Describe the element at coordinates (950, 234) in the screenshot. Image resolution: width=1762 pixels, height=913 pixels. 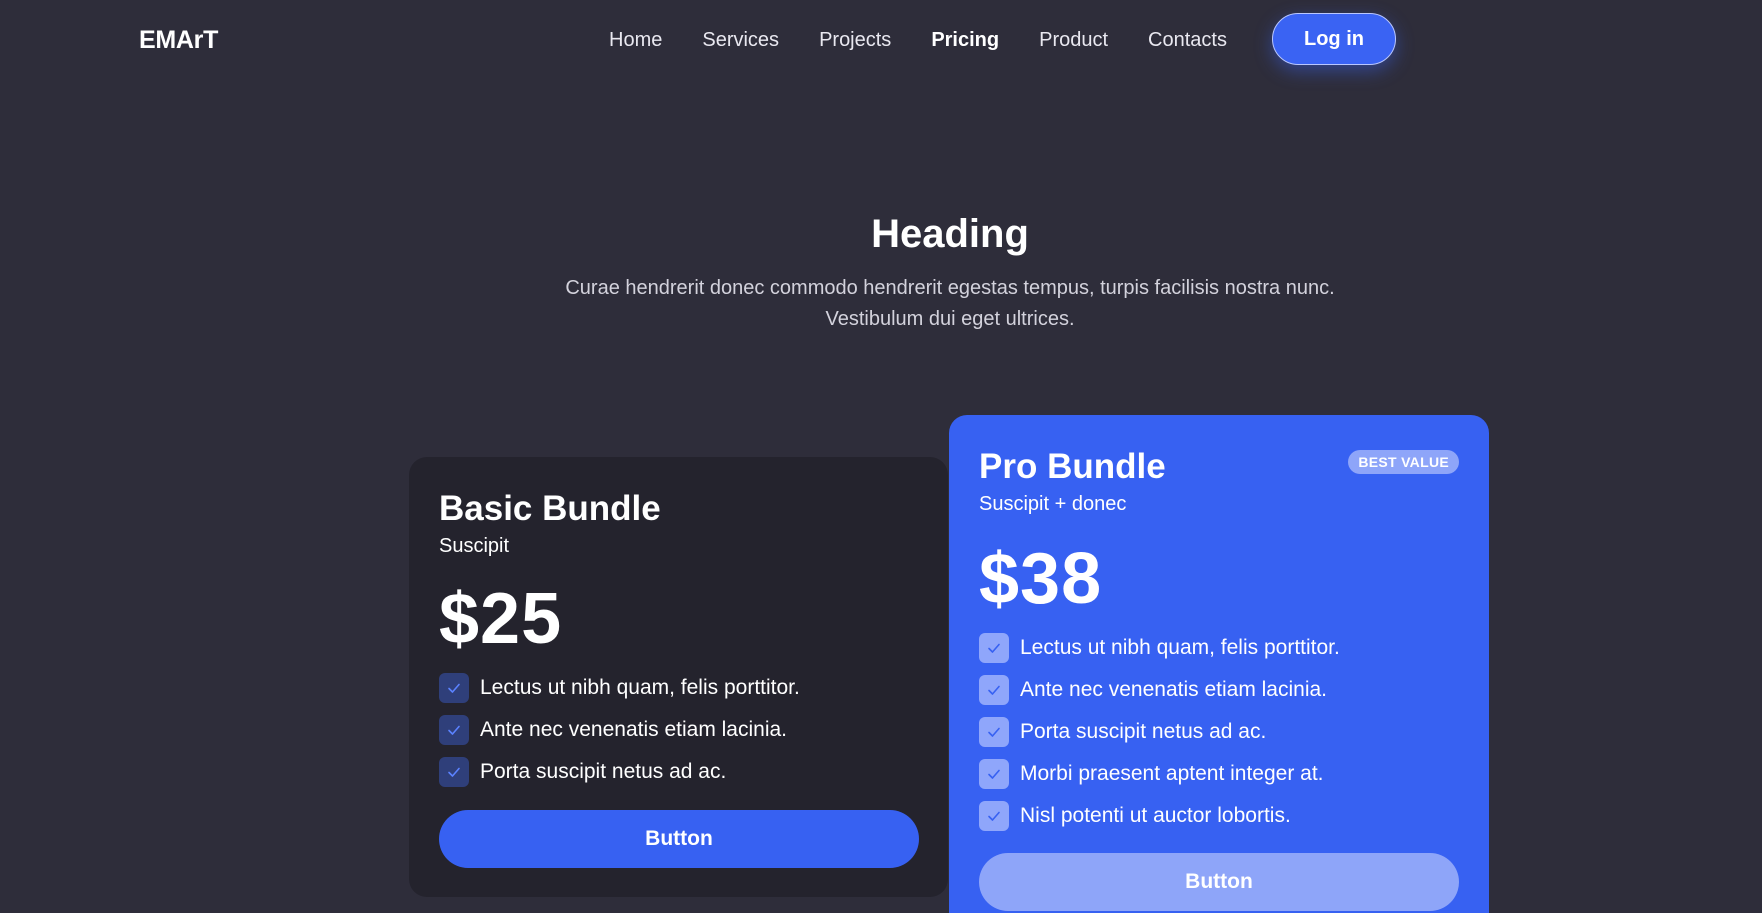
I see `page-heading: Heading` at that location.